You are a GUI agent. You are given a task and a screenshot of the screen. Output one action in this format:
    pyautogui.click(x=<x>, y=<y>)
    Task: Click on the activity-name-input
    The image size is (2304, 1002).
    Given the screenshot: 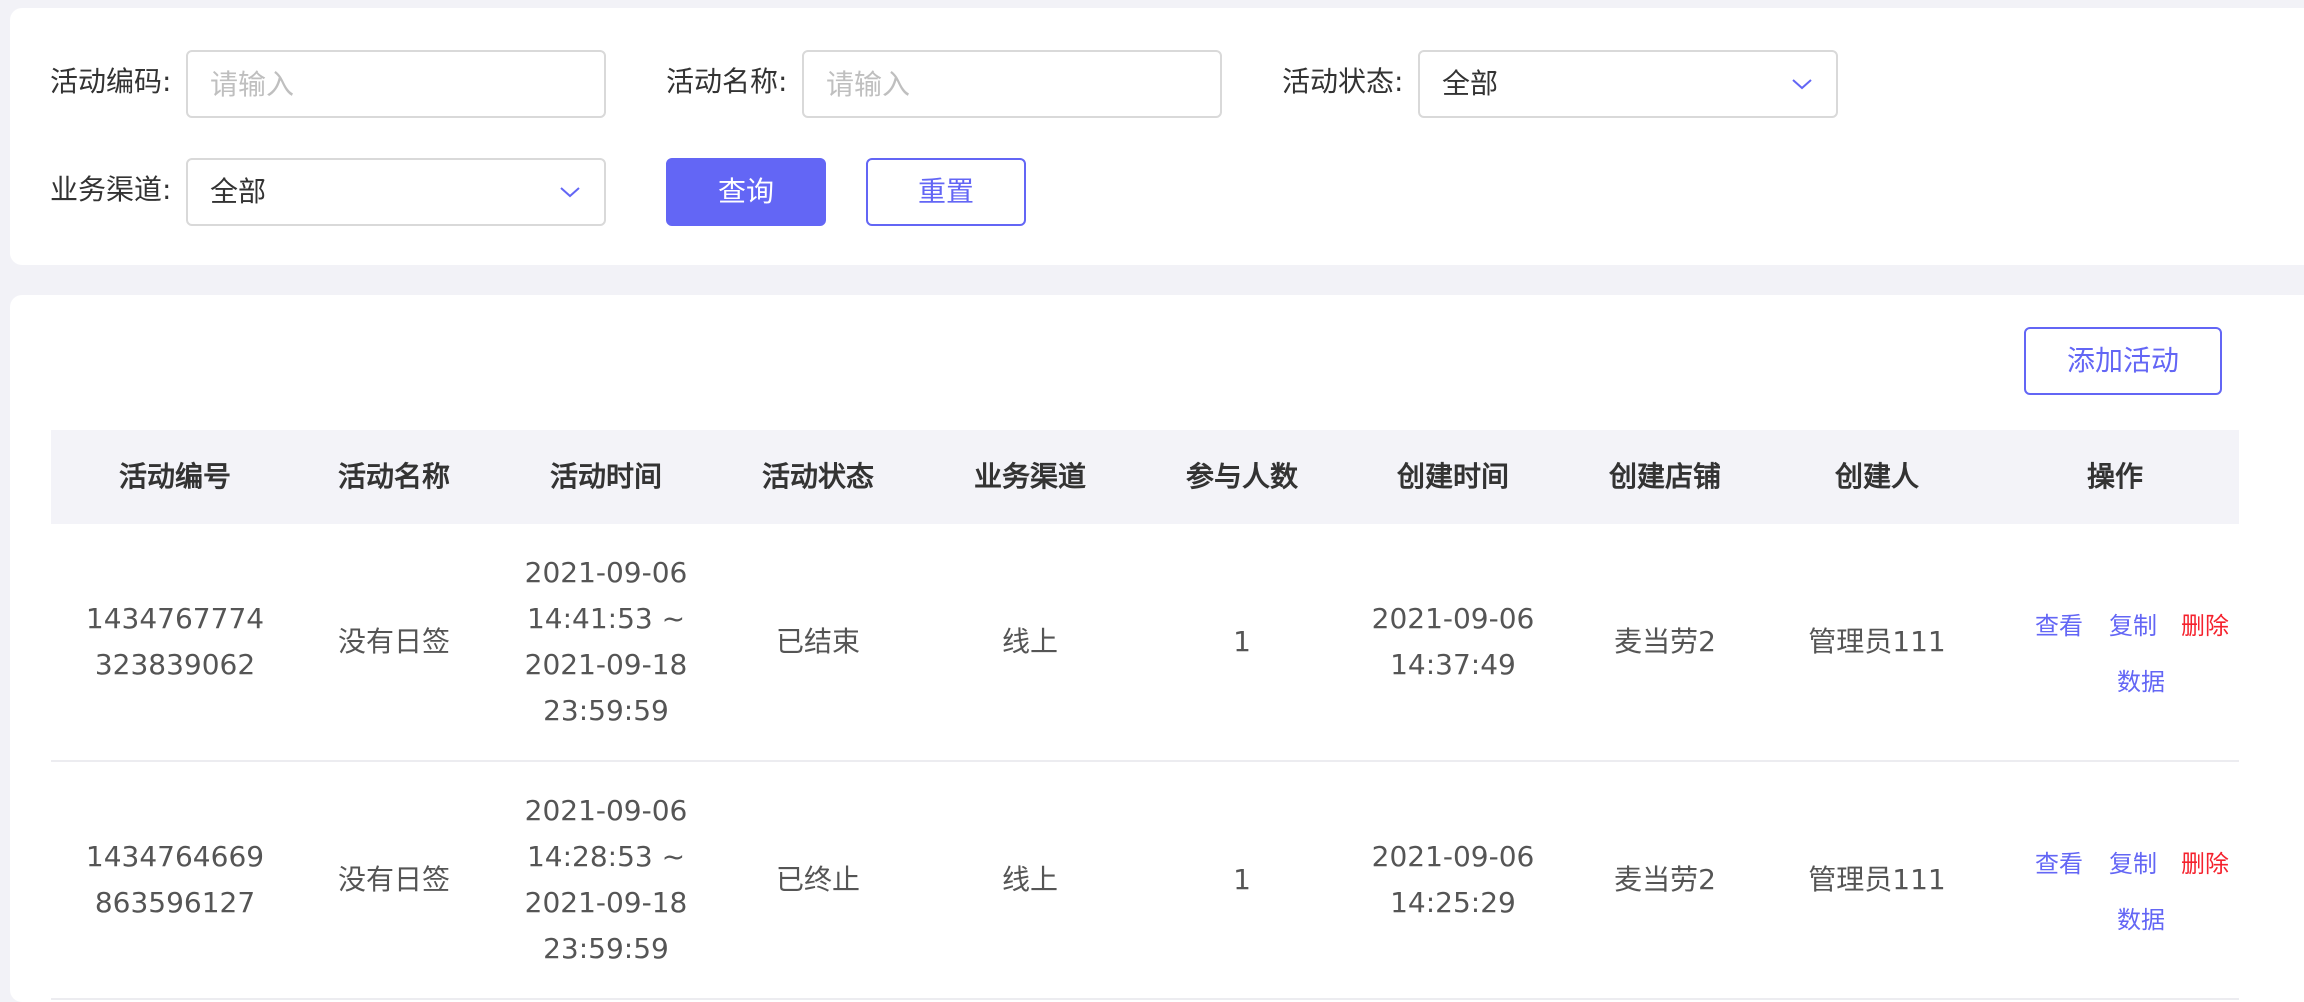 What is the action you would take?
    pyautogui.click(x=1012, y=84)
    